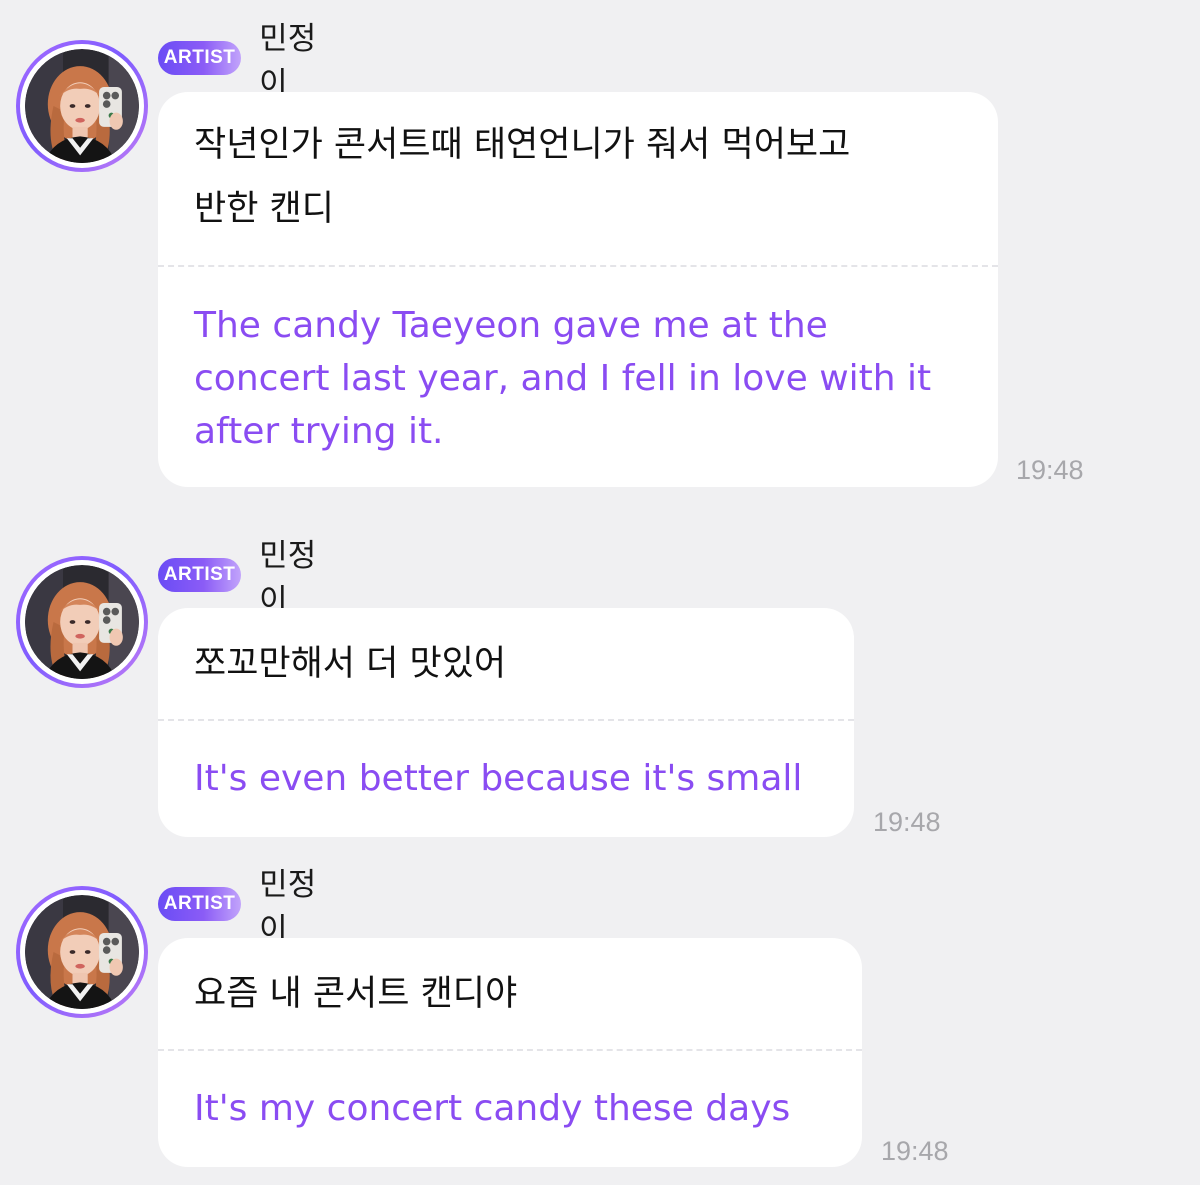  What do you see at coordinates (350, 664) in the screenshot?
I see `original-text: 쪼꼬만해서 더 맛있어` at bounding box center [350, 664].